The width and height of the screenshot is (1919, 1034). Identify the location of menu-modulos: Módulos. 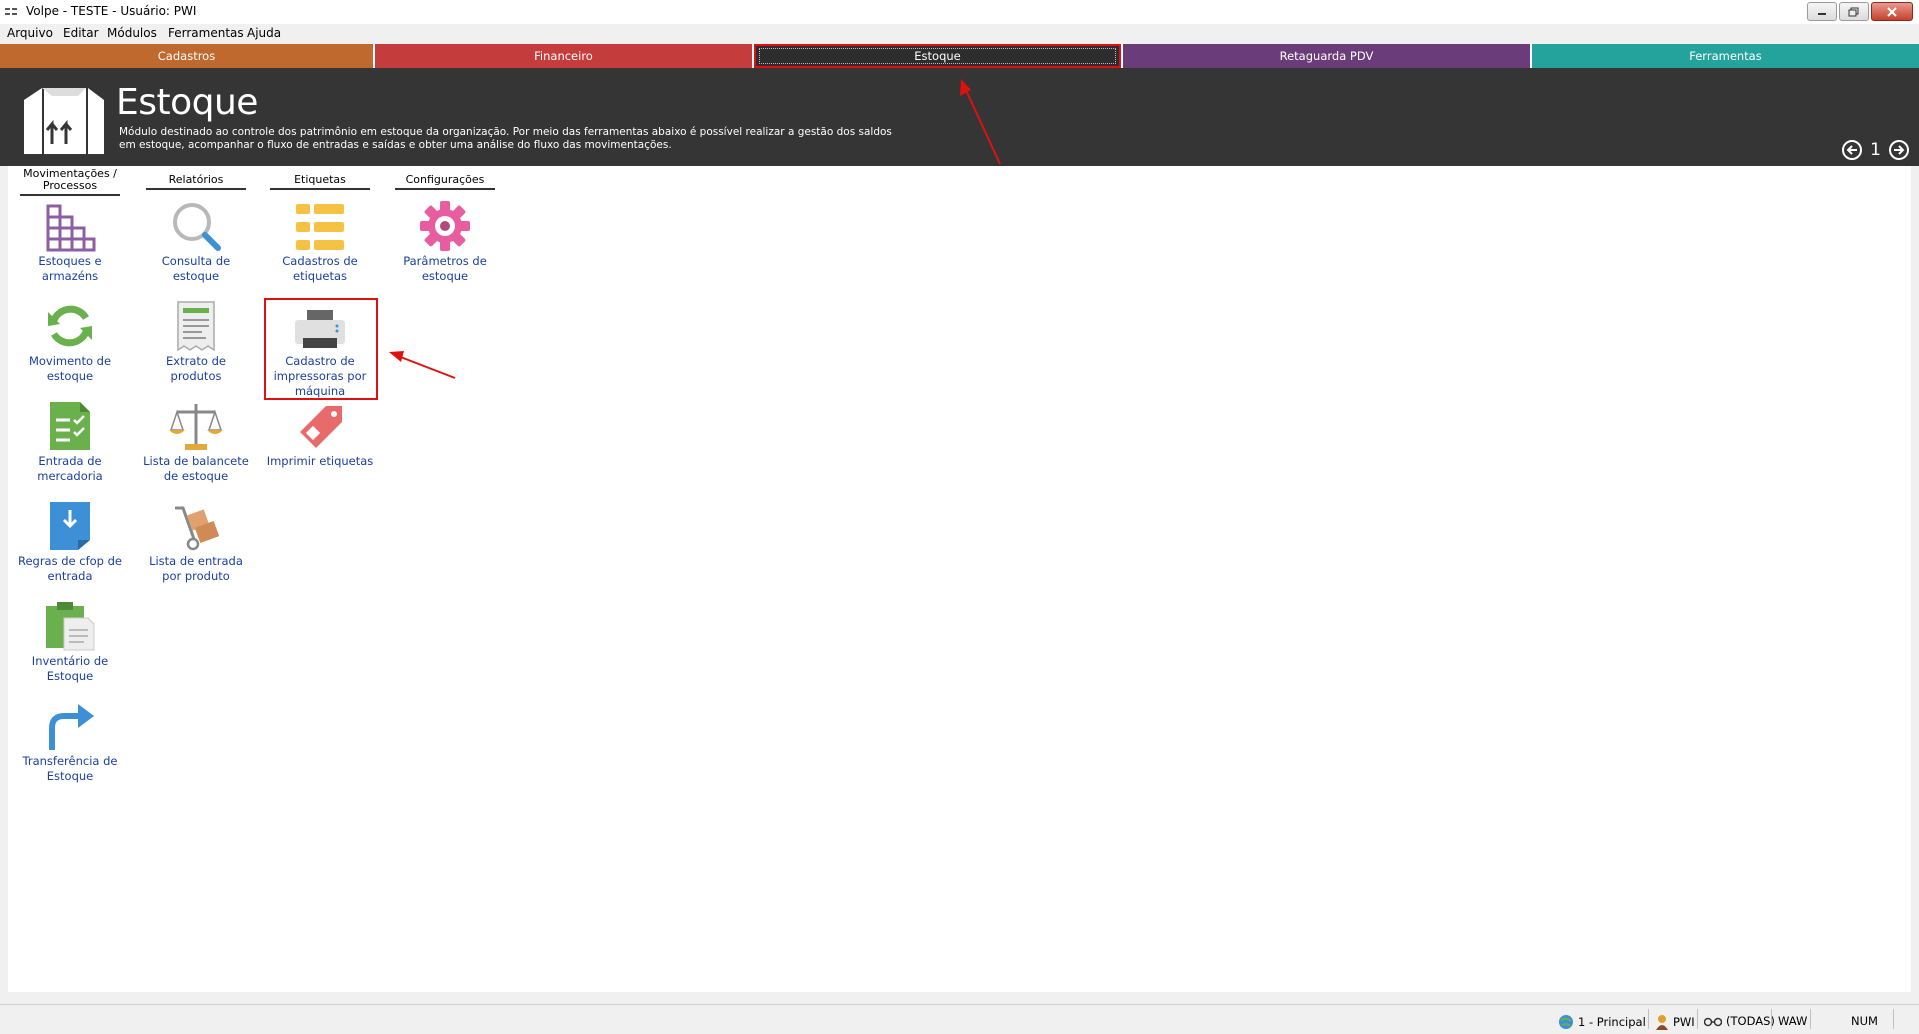
(132, 33).